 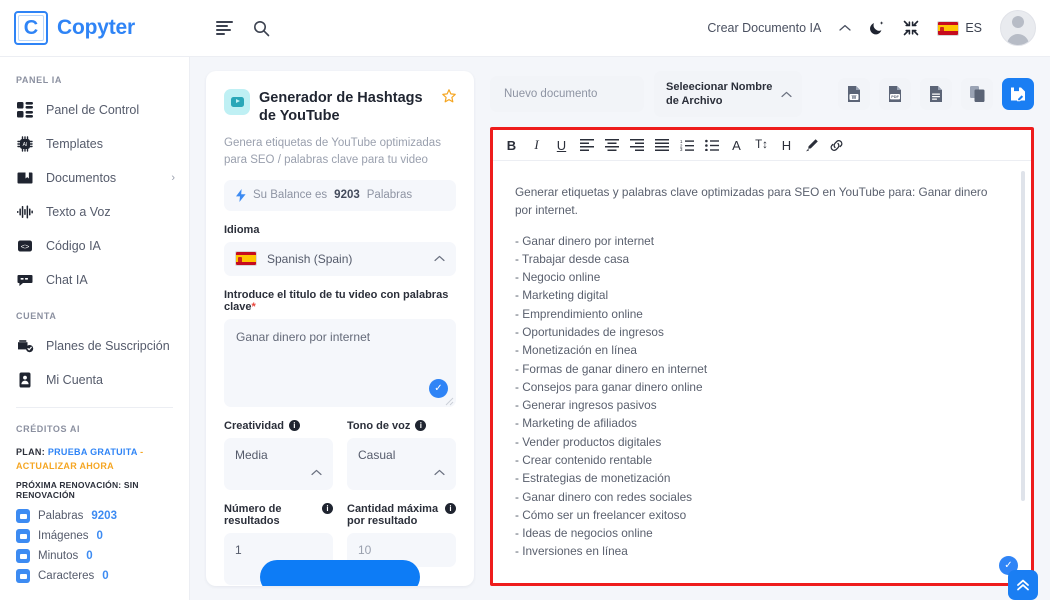 I want to click on sidebar-item-texto-a-voz: Texto a Voz, so click(x=94, y=212).